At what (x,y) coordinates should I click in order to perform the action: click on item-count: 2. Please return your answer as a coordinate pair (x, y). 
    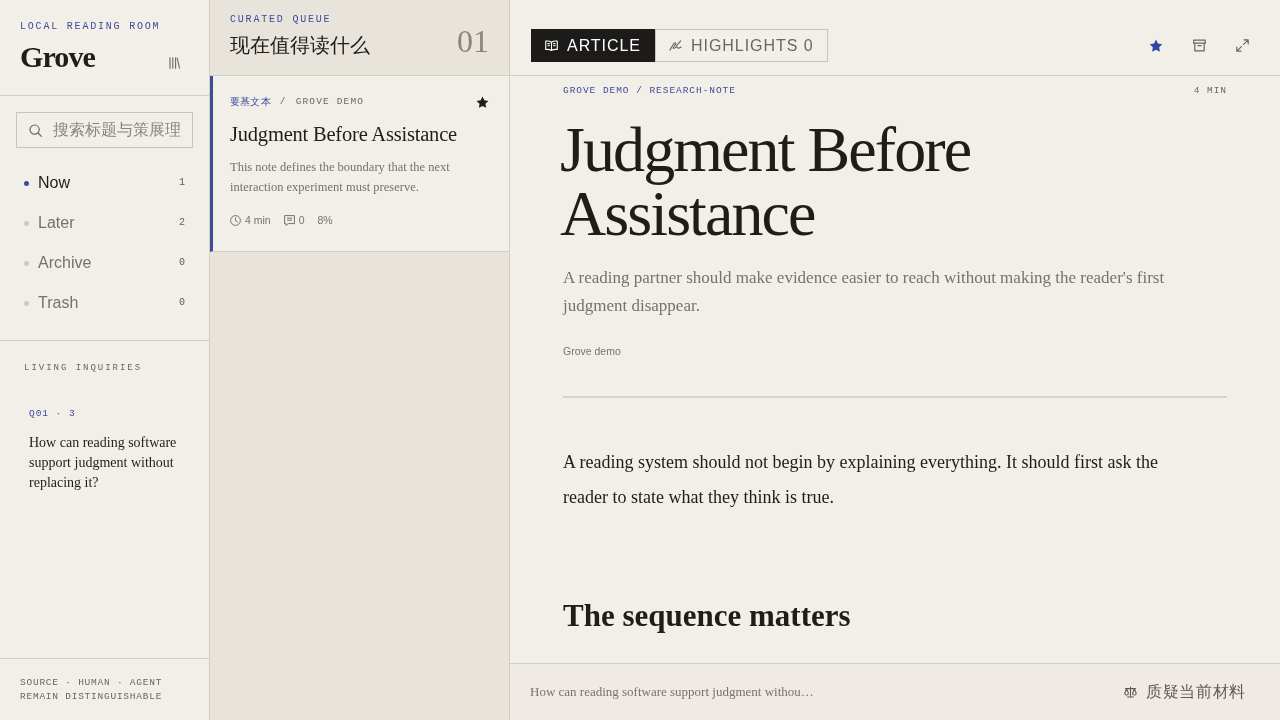
    Looking at the image, I should click on (182, 223).